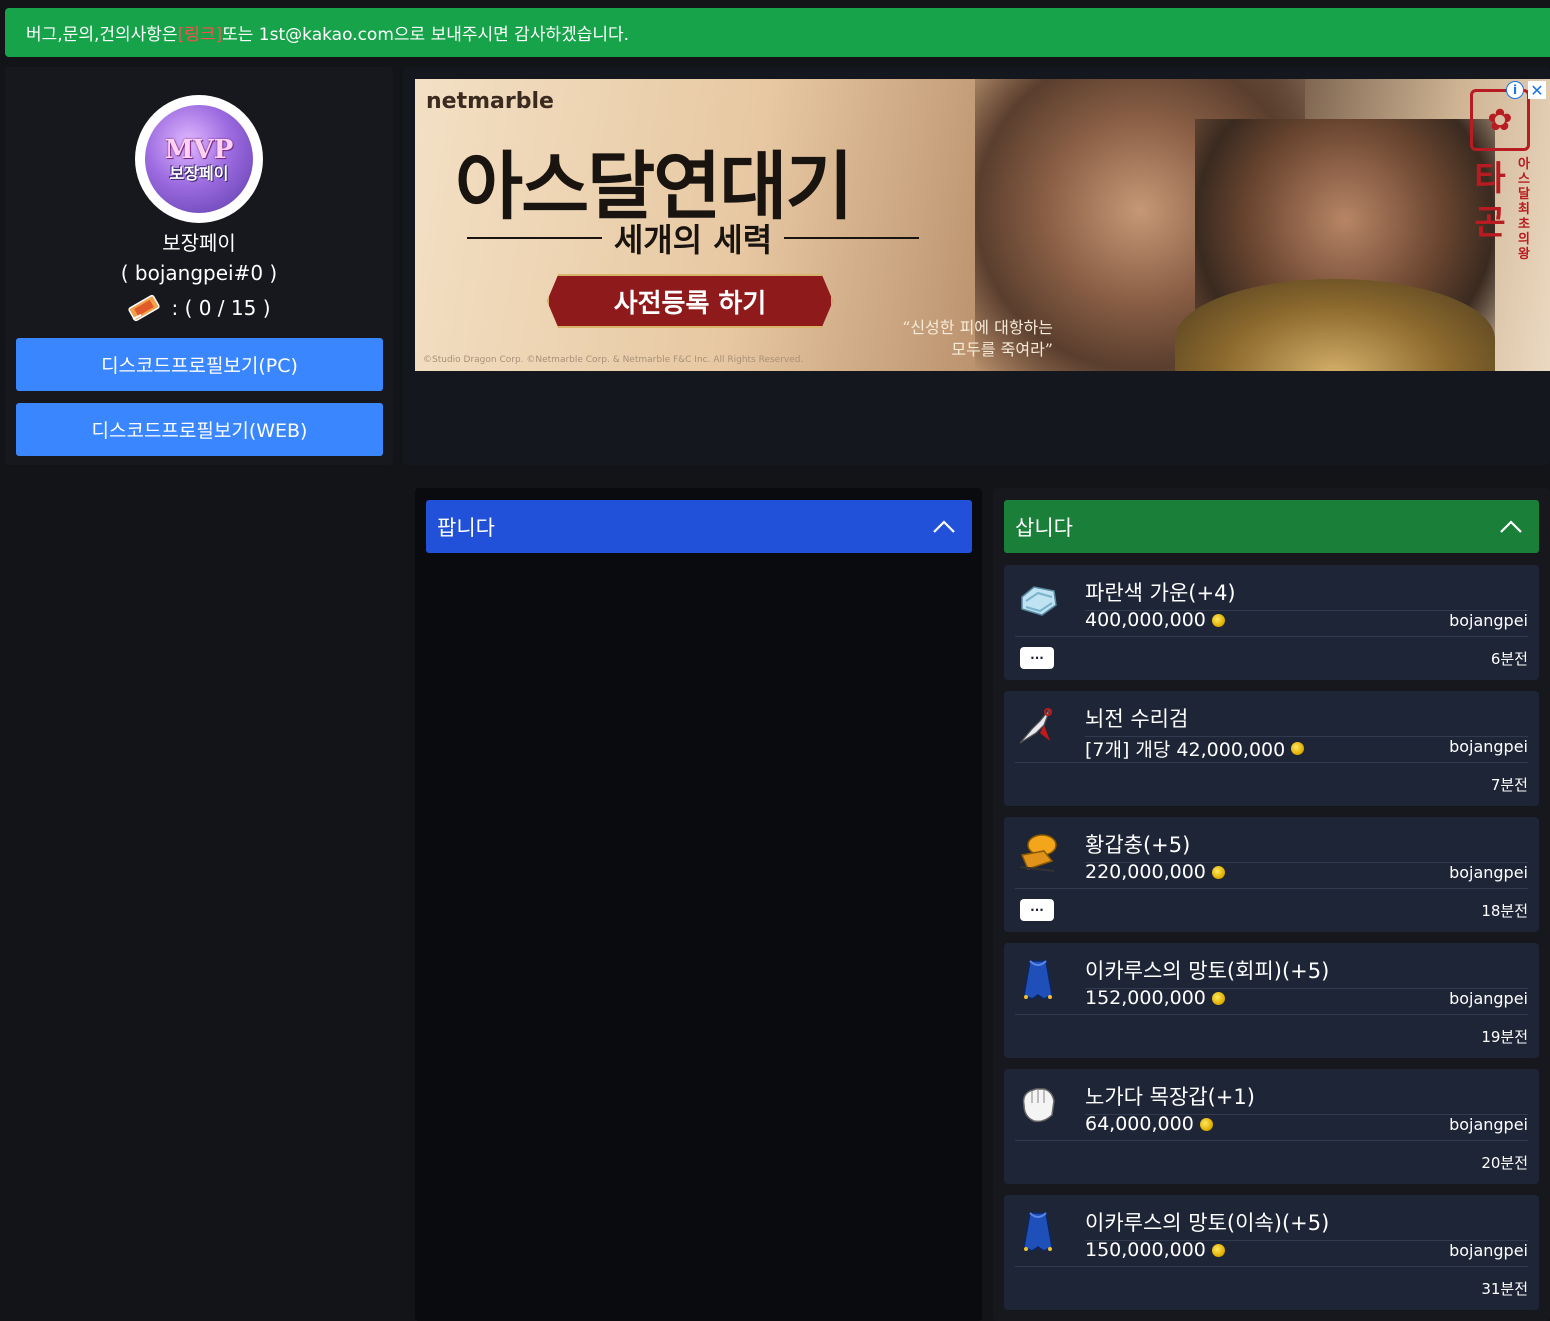  I want to click on sell-section-title: 팝니다, so click(466, 527).